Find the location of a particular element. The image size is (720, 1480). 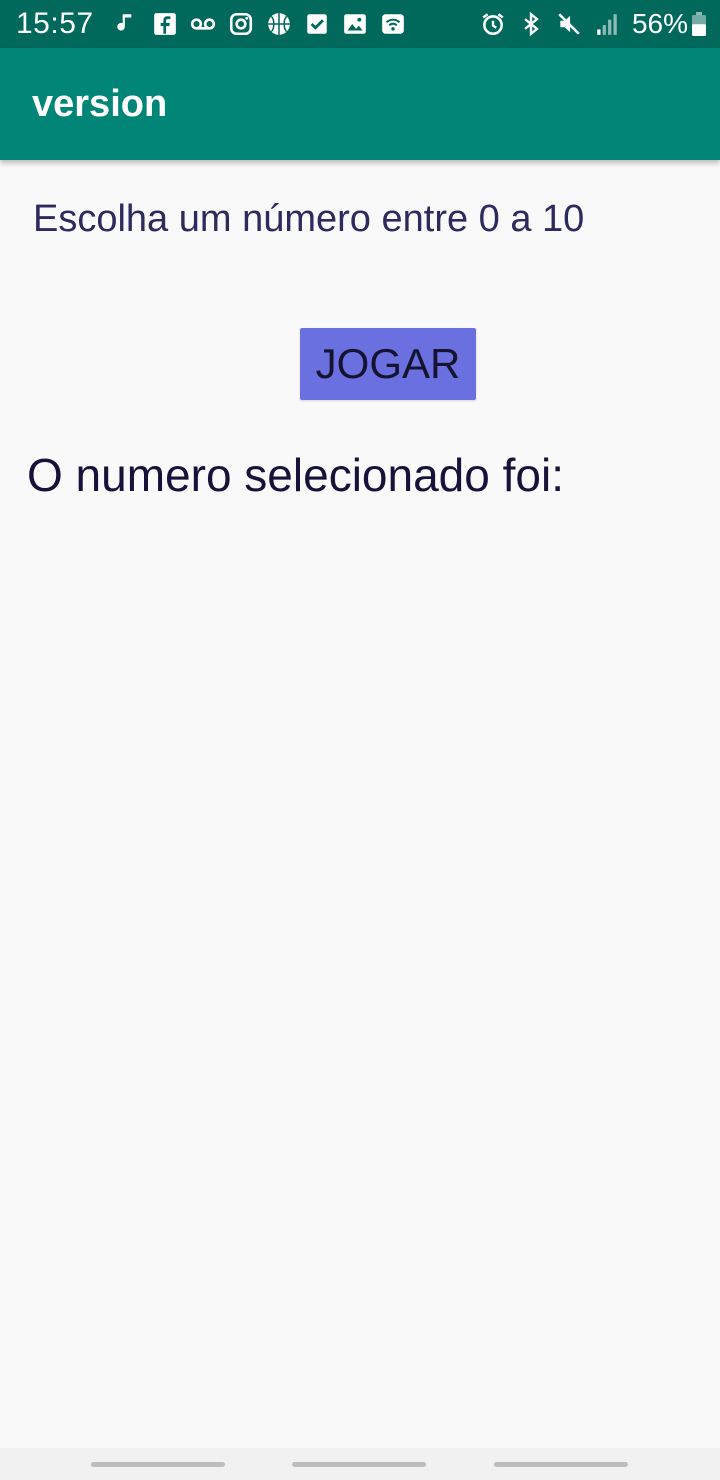

signal-icon is located at coordinates (607, 24).